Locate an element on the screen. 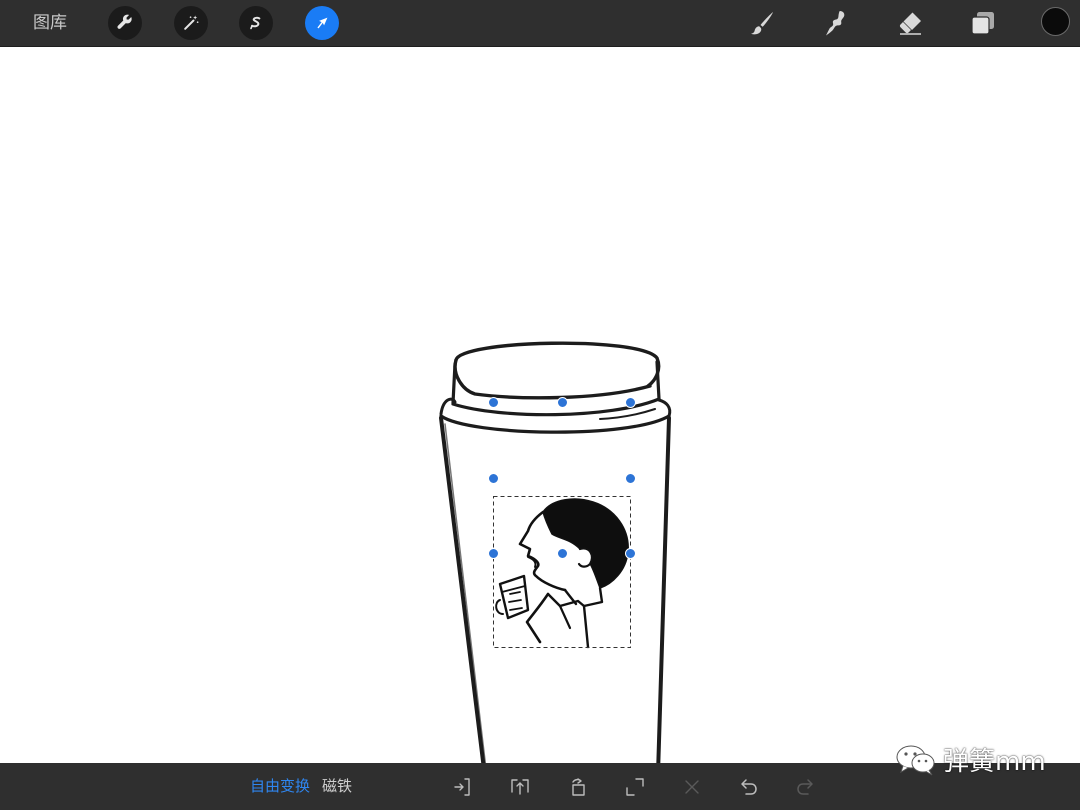 This screenshot has width=1080, height=810. rotate-button is located at coordinates (578, 787).